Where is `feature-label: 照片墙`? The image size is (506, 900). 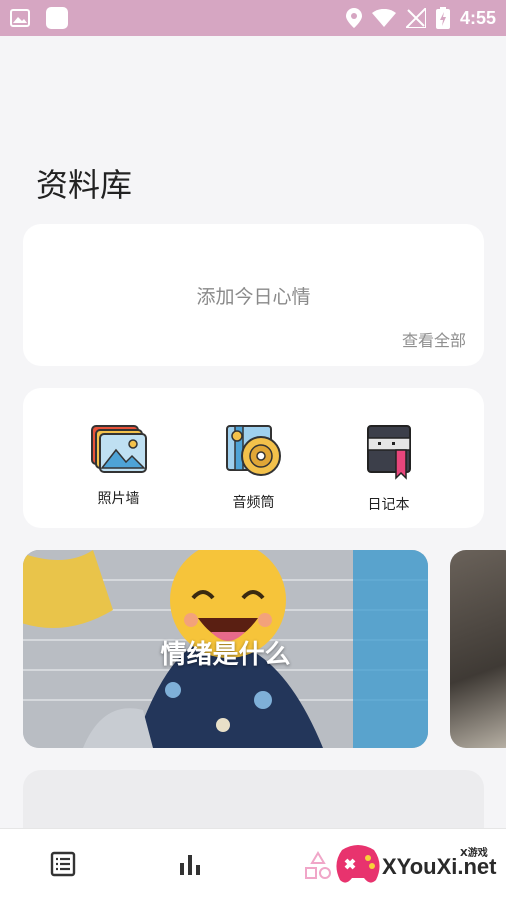 feature-label: 照片墙 is located at coordinates (118, 499).